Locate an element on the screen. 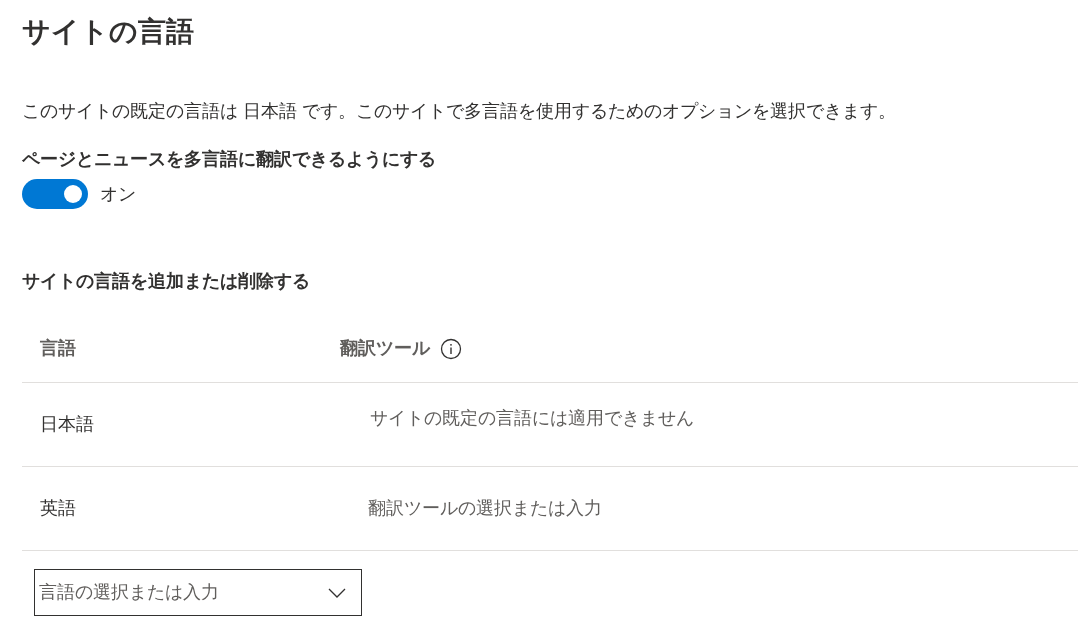 The image size is (1078, 638). section-heading: サイトの言語を追加または削除する is located at coordinates (166, 281).